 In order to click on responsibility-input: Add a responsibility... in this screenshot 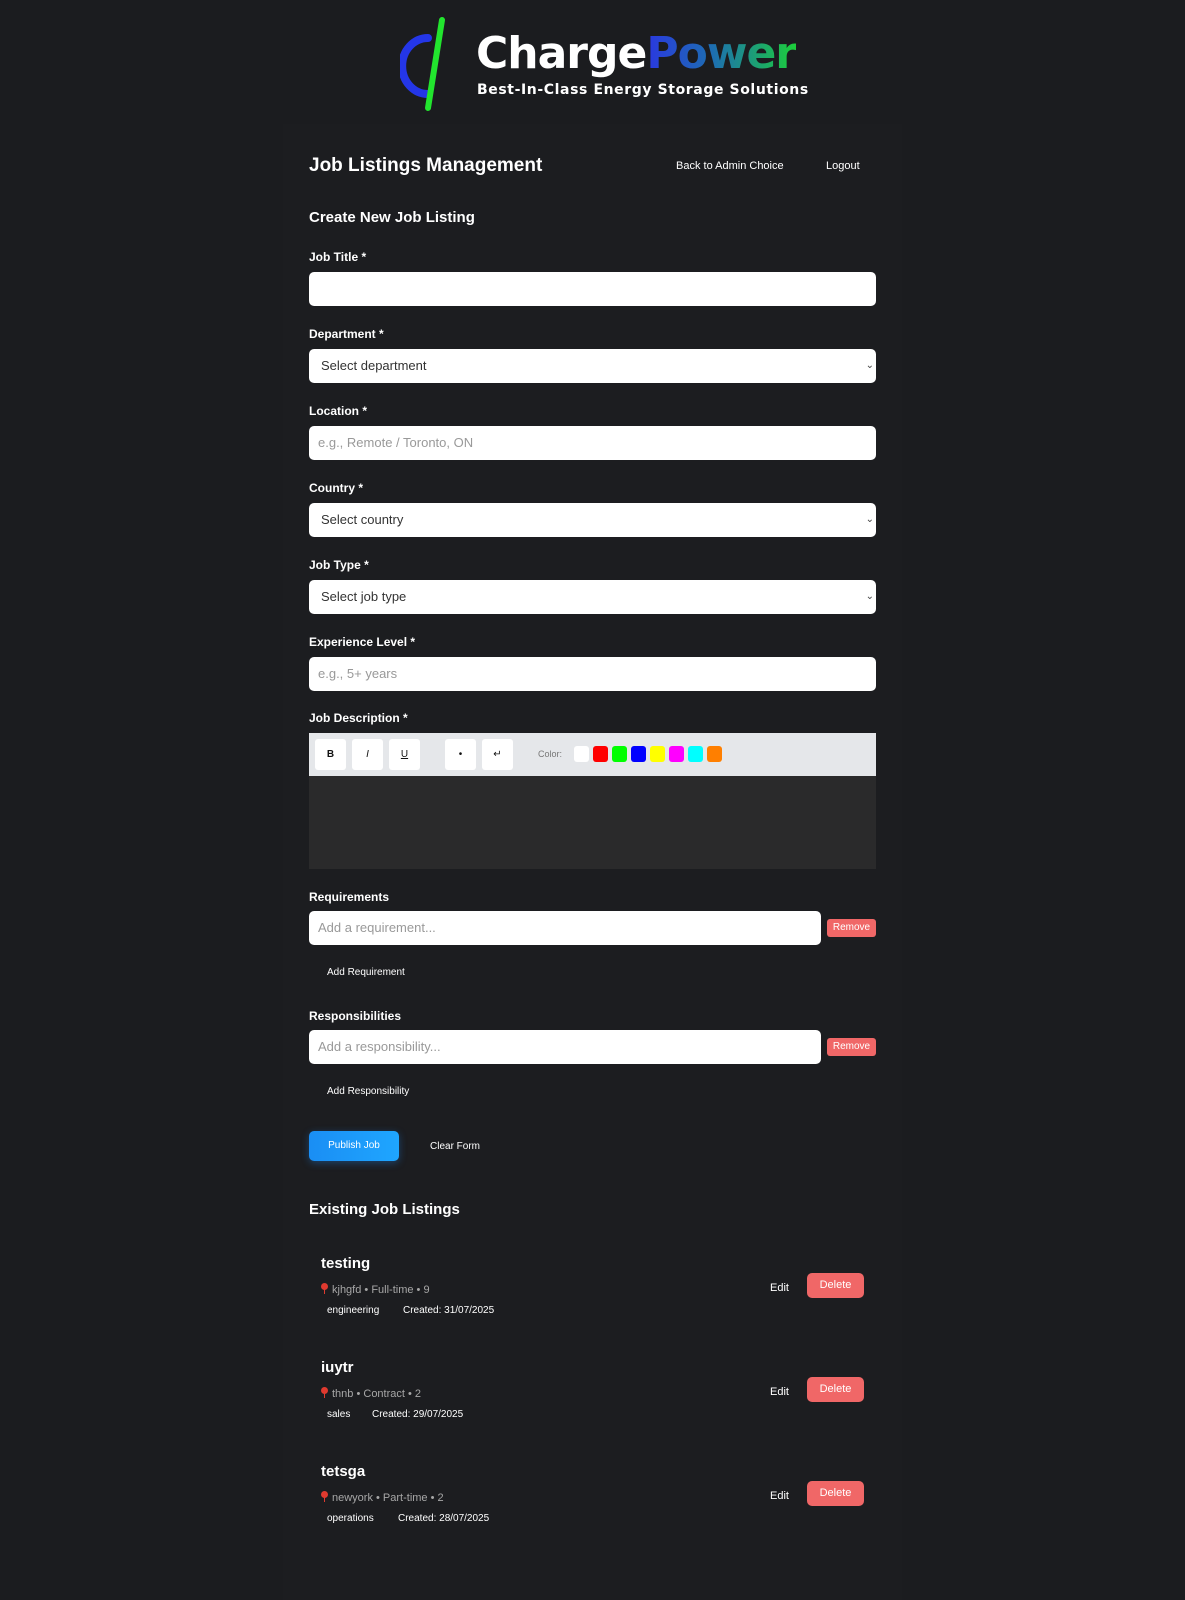, I will do `click(565, 1047)`.